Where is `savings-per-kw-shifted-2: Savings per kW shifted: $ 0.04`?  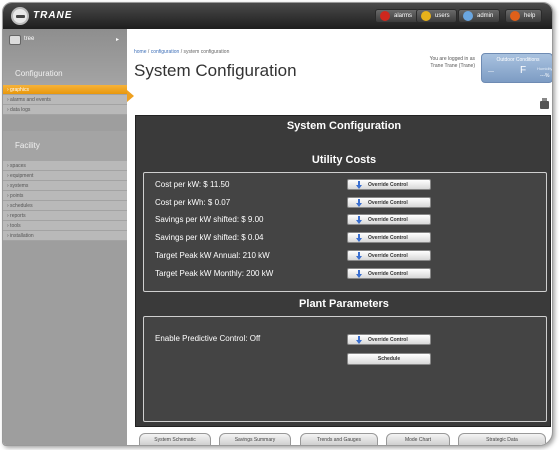 savings-per-kw-shifted-2: Savings per kW shifted: $ 0.04 is located at coordinates (209, 237).